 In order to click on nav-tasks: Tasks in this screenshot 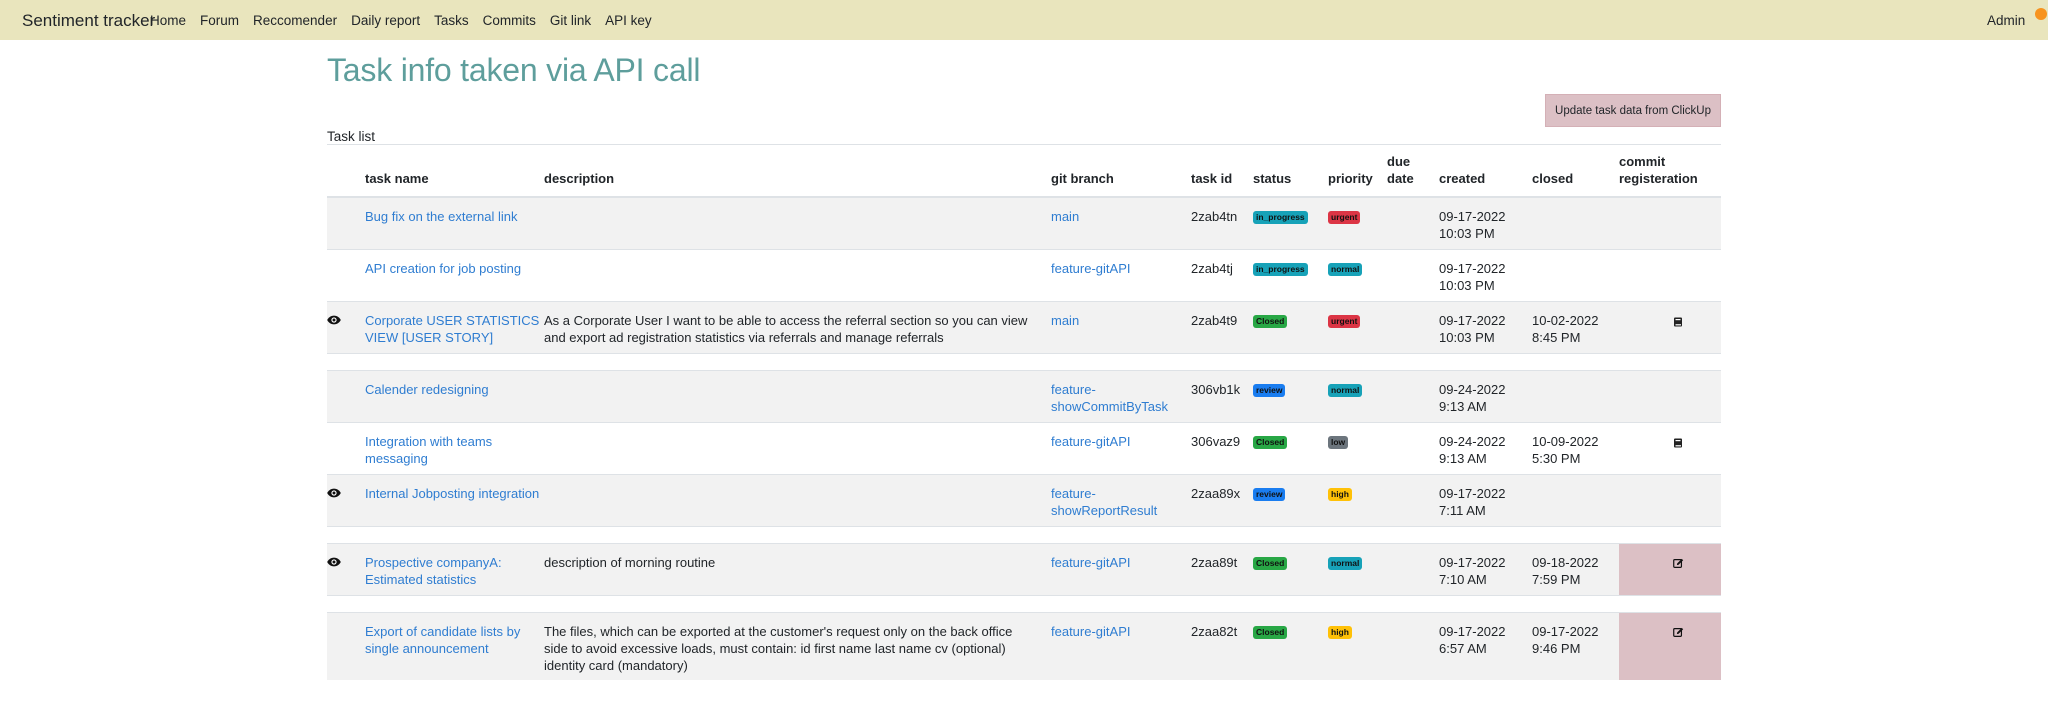, I will do `click(451, 20)`.